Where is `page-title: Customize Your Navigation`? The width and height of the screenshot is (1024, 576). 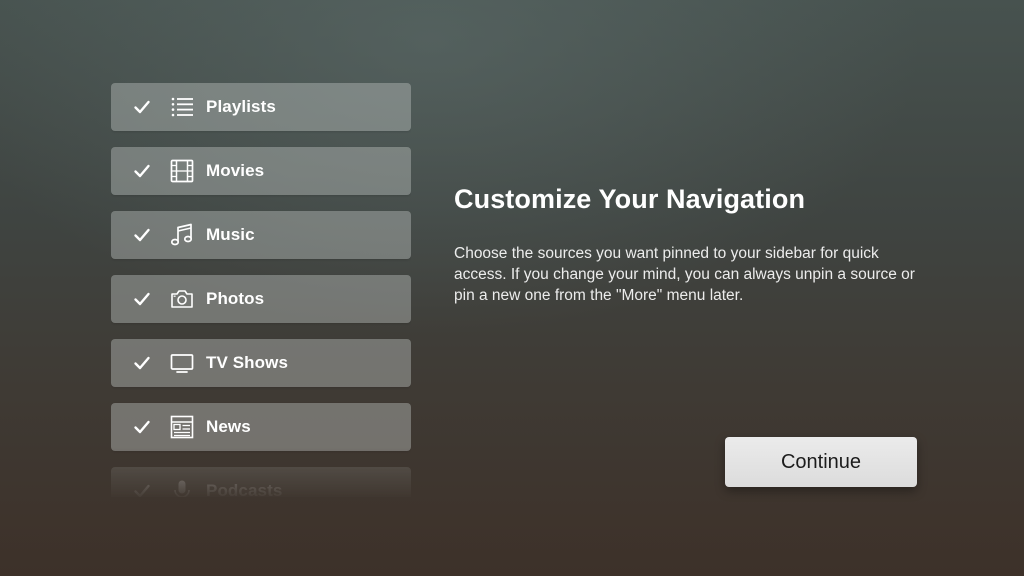 page-title: Customize Your Navigation is located at coordinates (630, 199).